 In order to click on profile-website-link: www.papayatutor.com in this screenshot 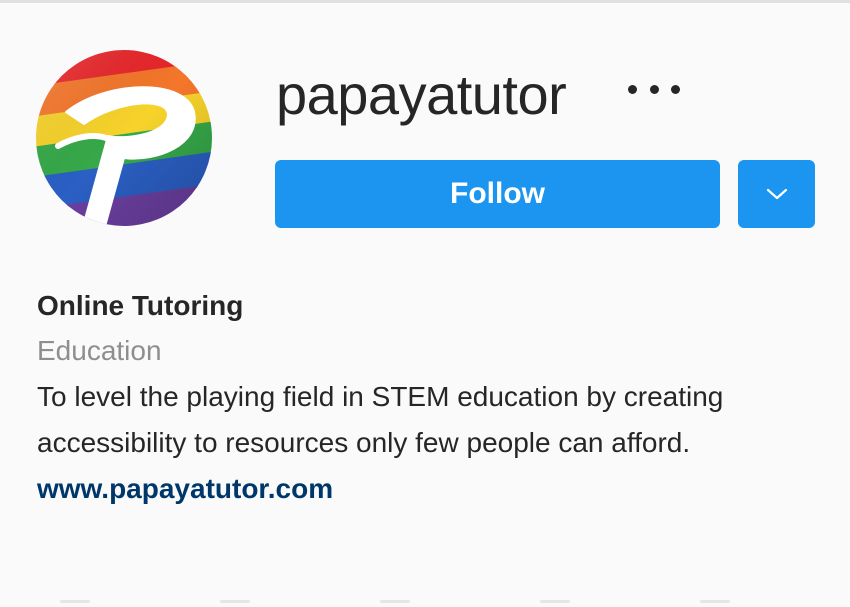, I will do `click(432, 489)`.